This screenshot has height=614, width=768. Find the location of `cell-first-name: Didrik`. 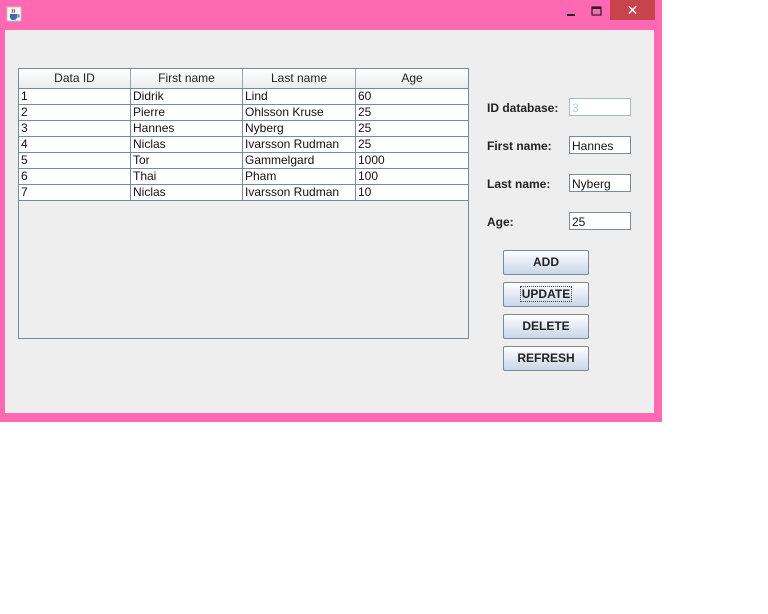

cell-first-name: Didrik is located at coordinates (187, 96).